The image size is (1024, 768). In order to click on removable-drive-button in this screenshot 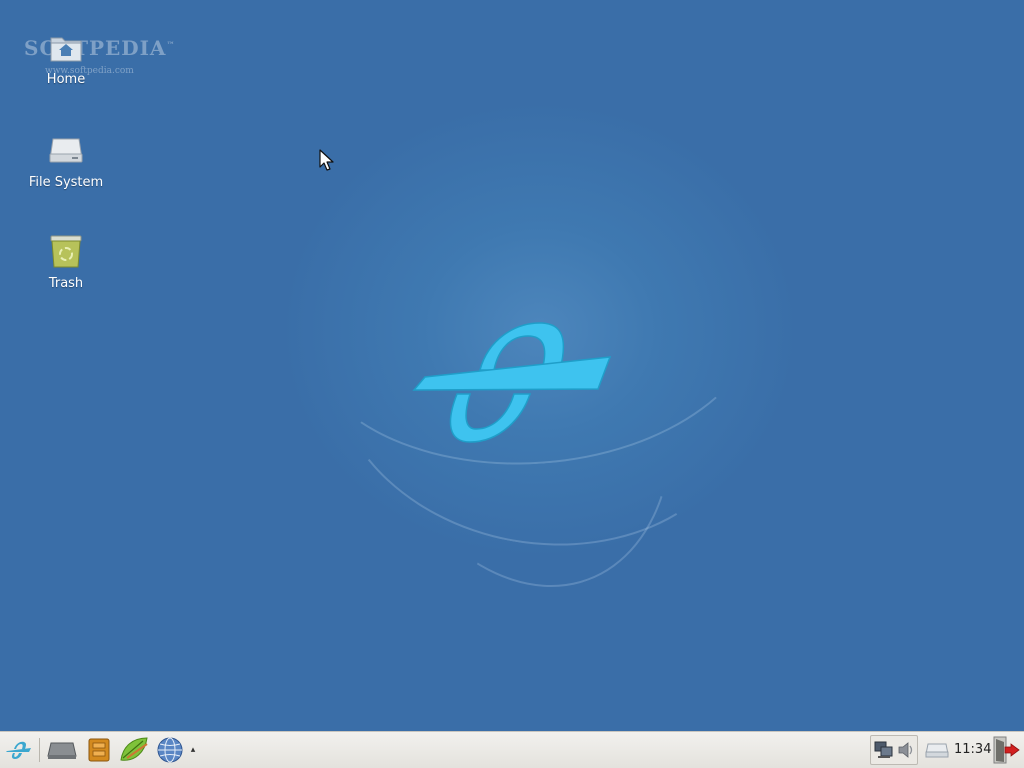, I will do `click(937, 750)`.